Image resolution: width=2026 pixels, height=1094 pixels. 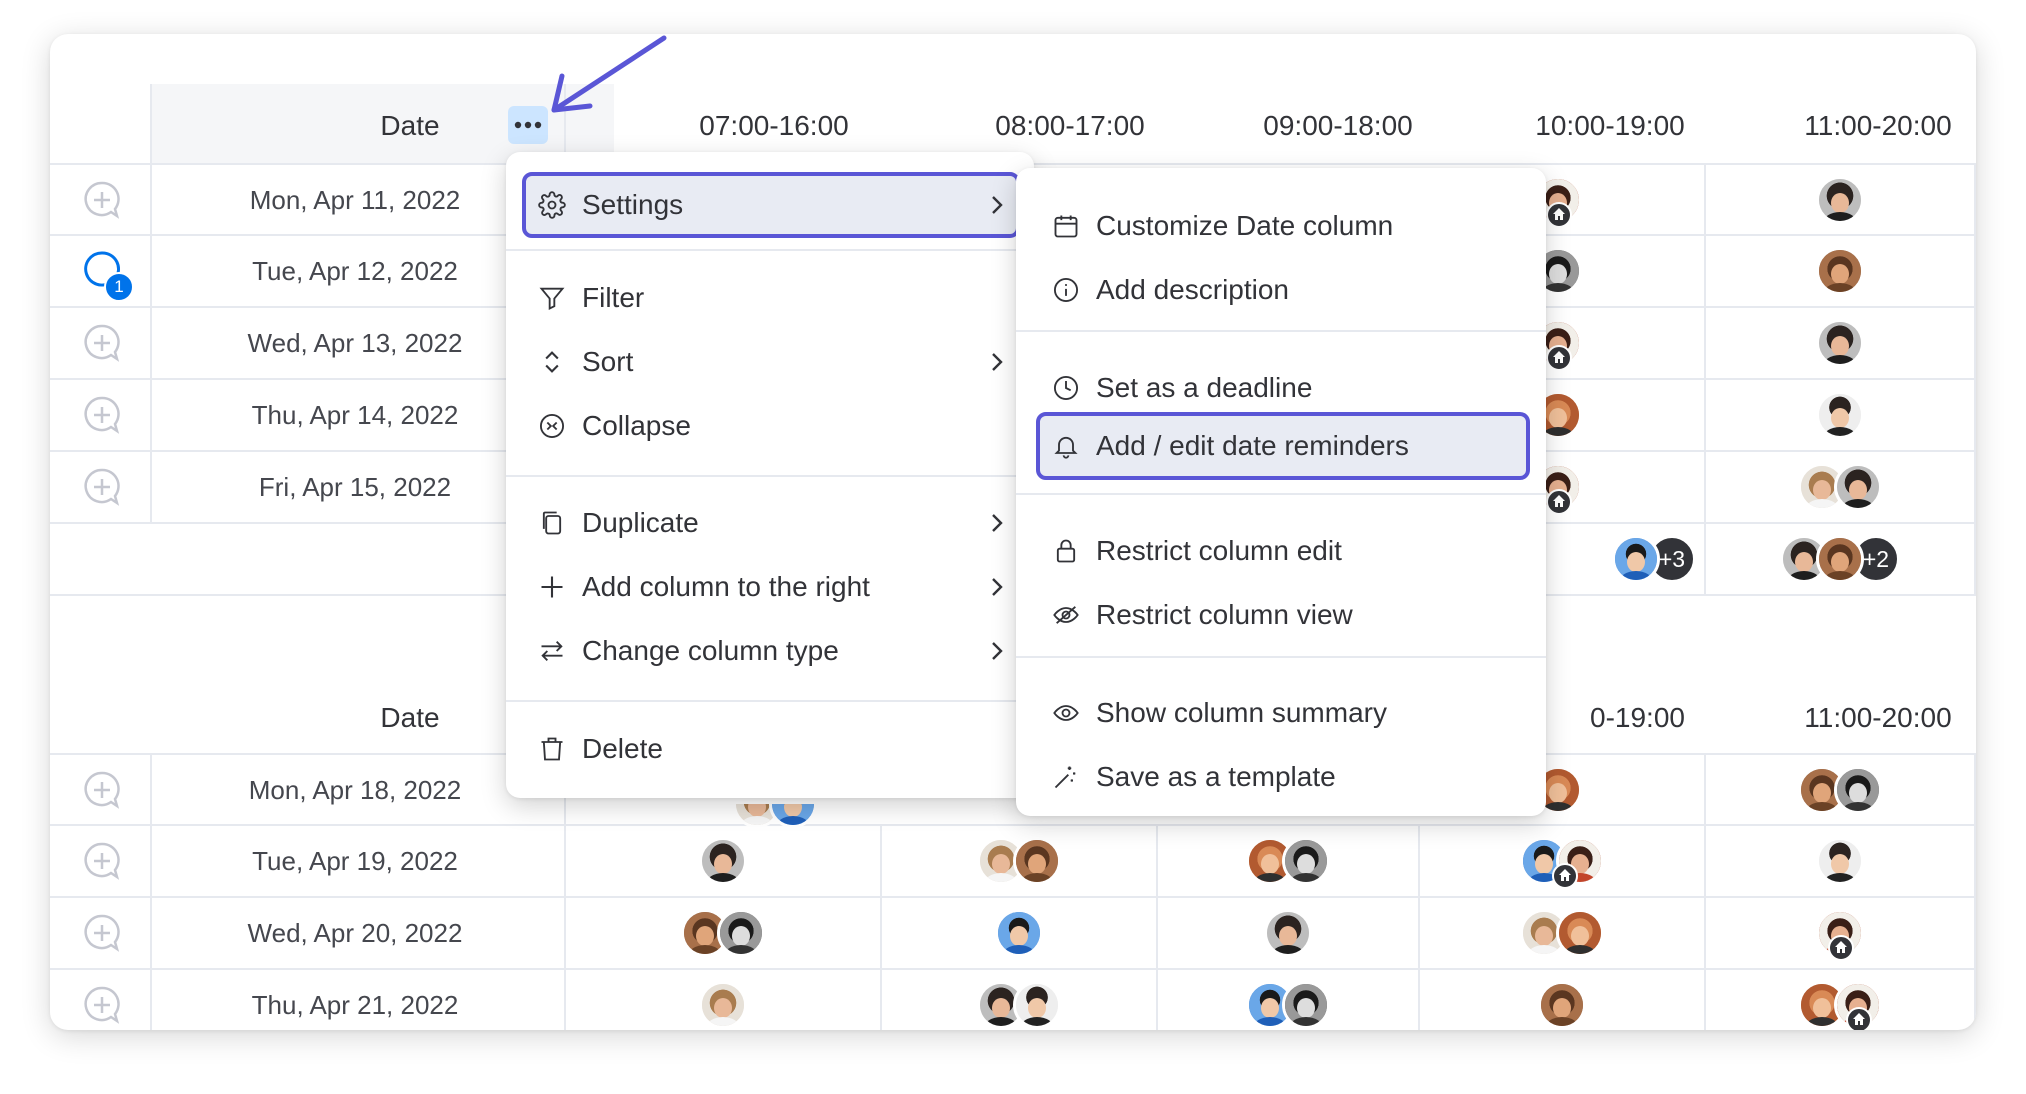 What do you see at coordinates (355, 790) in the screenshot?
I see `date-cell: Mon, Apr 18, 2022` at bounding box center [355, 790].